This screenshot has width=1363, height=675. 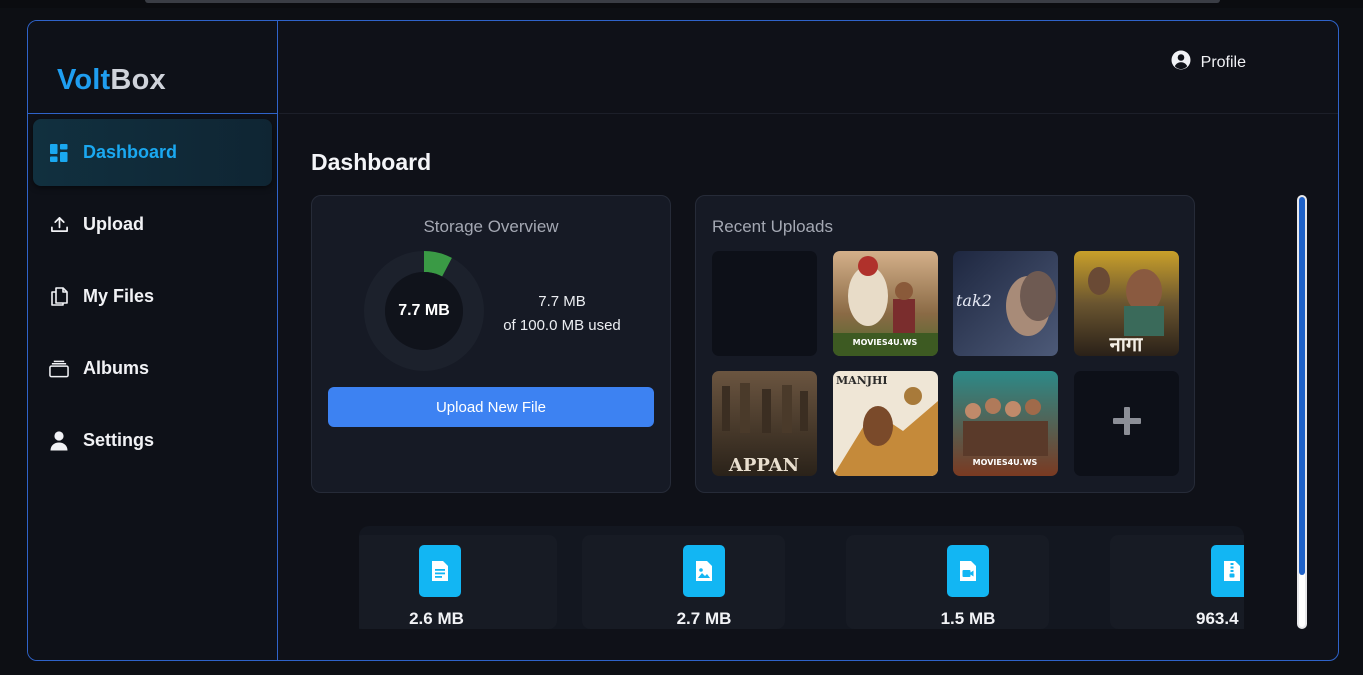 I want to click on sidebar-item-label: Albums, so click(x=116, y=368).